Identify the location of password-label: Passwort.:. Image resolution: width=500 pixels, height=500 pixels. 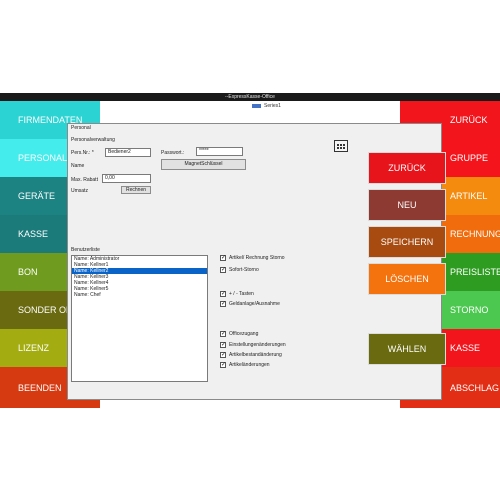
(173, 153).